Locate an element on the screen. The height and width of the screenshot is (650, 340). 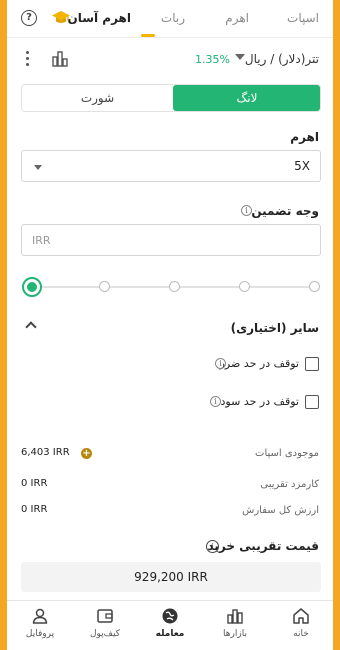
stop-loss-checkbox is located at coordinates (312, 364).